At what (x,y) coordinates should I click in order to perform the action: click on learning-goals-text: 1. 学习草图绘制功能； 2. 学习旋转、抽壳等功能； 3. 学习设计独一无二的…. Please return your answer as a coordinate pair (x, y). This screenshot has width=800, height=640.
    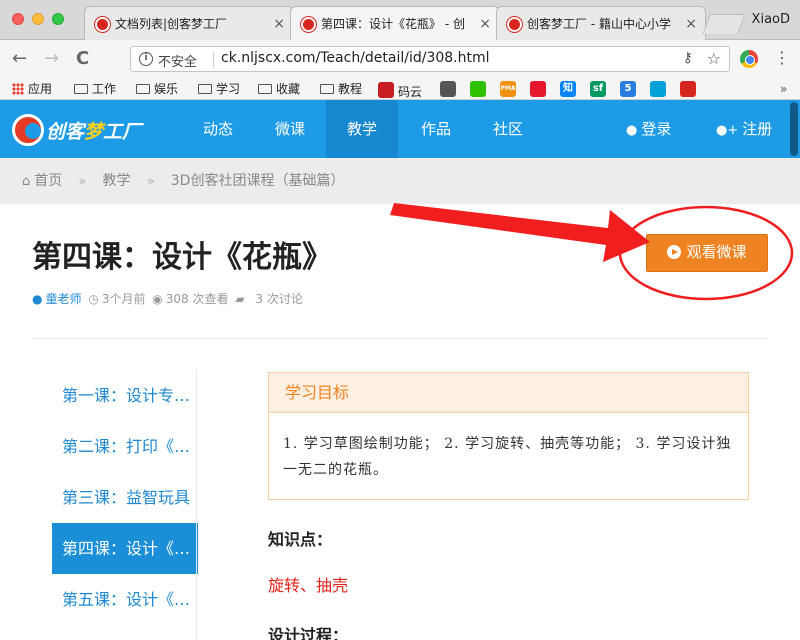
    Looking at the image, I should click on (507, 457).